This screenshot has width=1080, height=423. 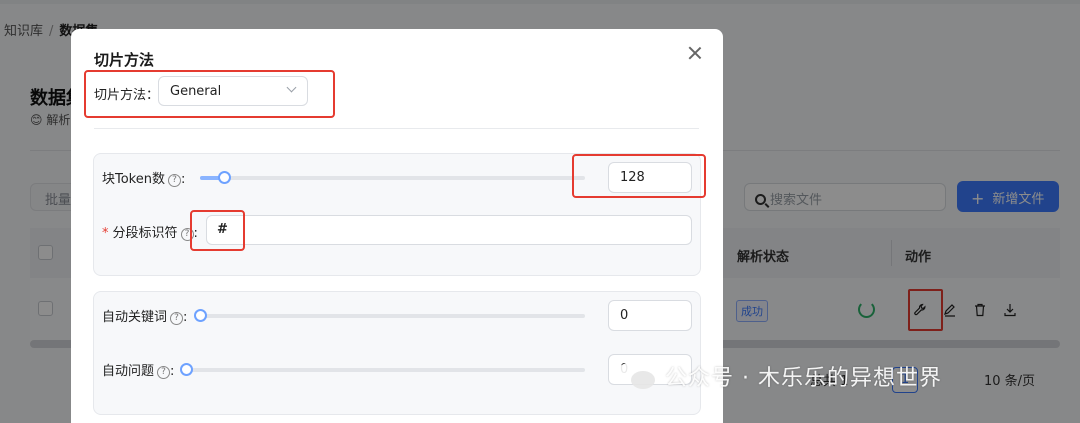 I want to click on required-mark: *, so click(x=105, y=233).